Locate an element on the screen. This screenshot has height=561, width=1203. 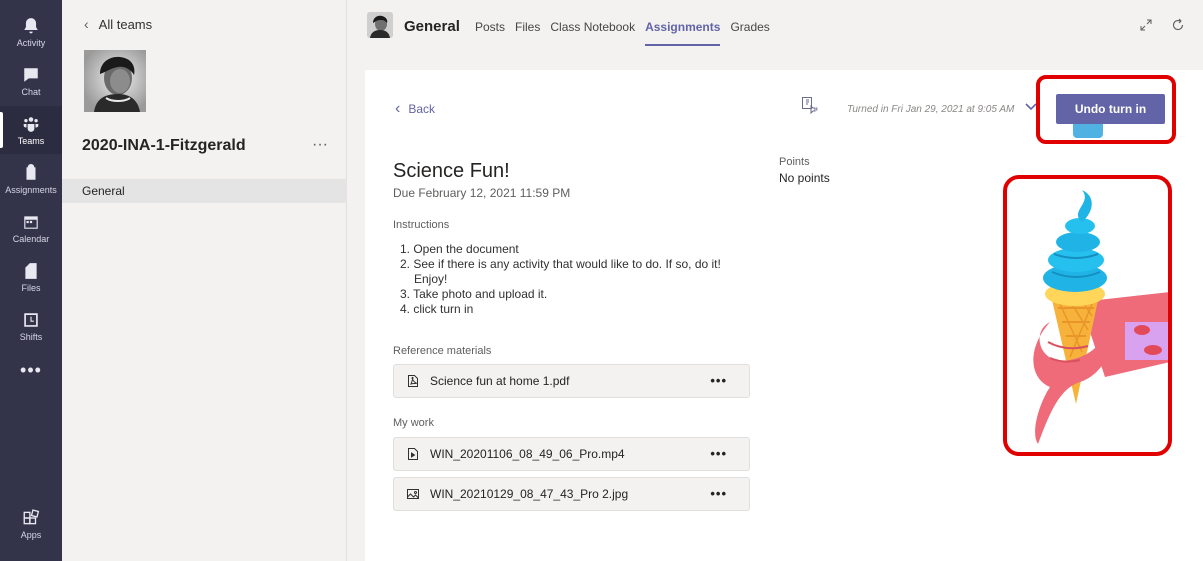
instructions-label: Instructions is located at coordinates (421, 225).